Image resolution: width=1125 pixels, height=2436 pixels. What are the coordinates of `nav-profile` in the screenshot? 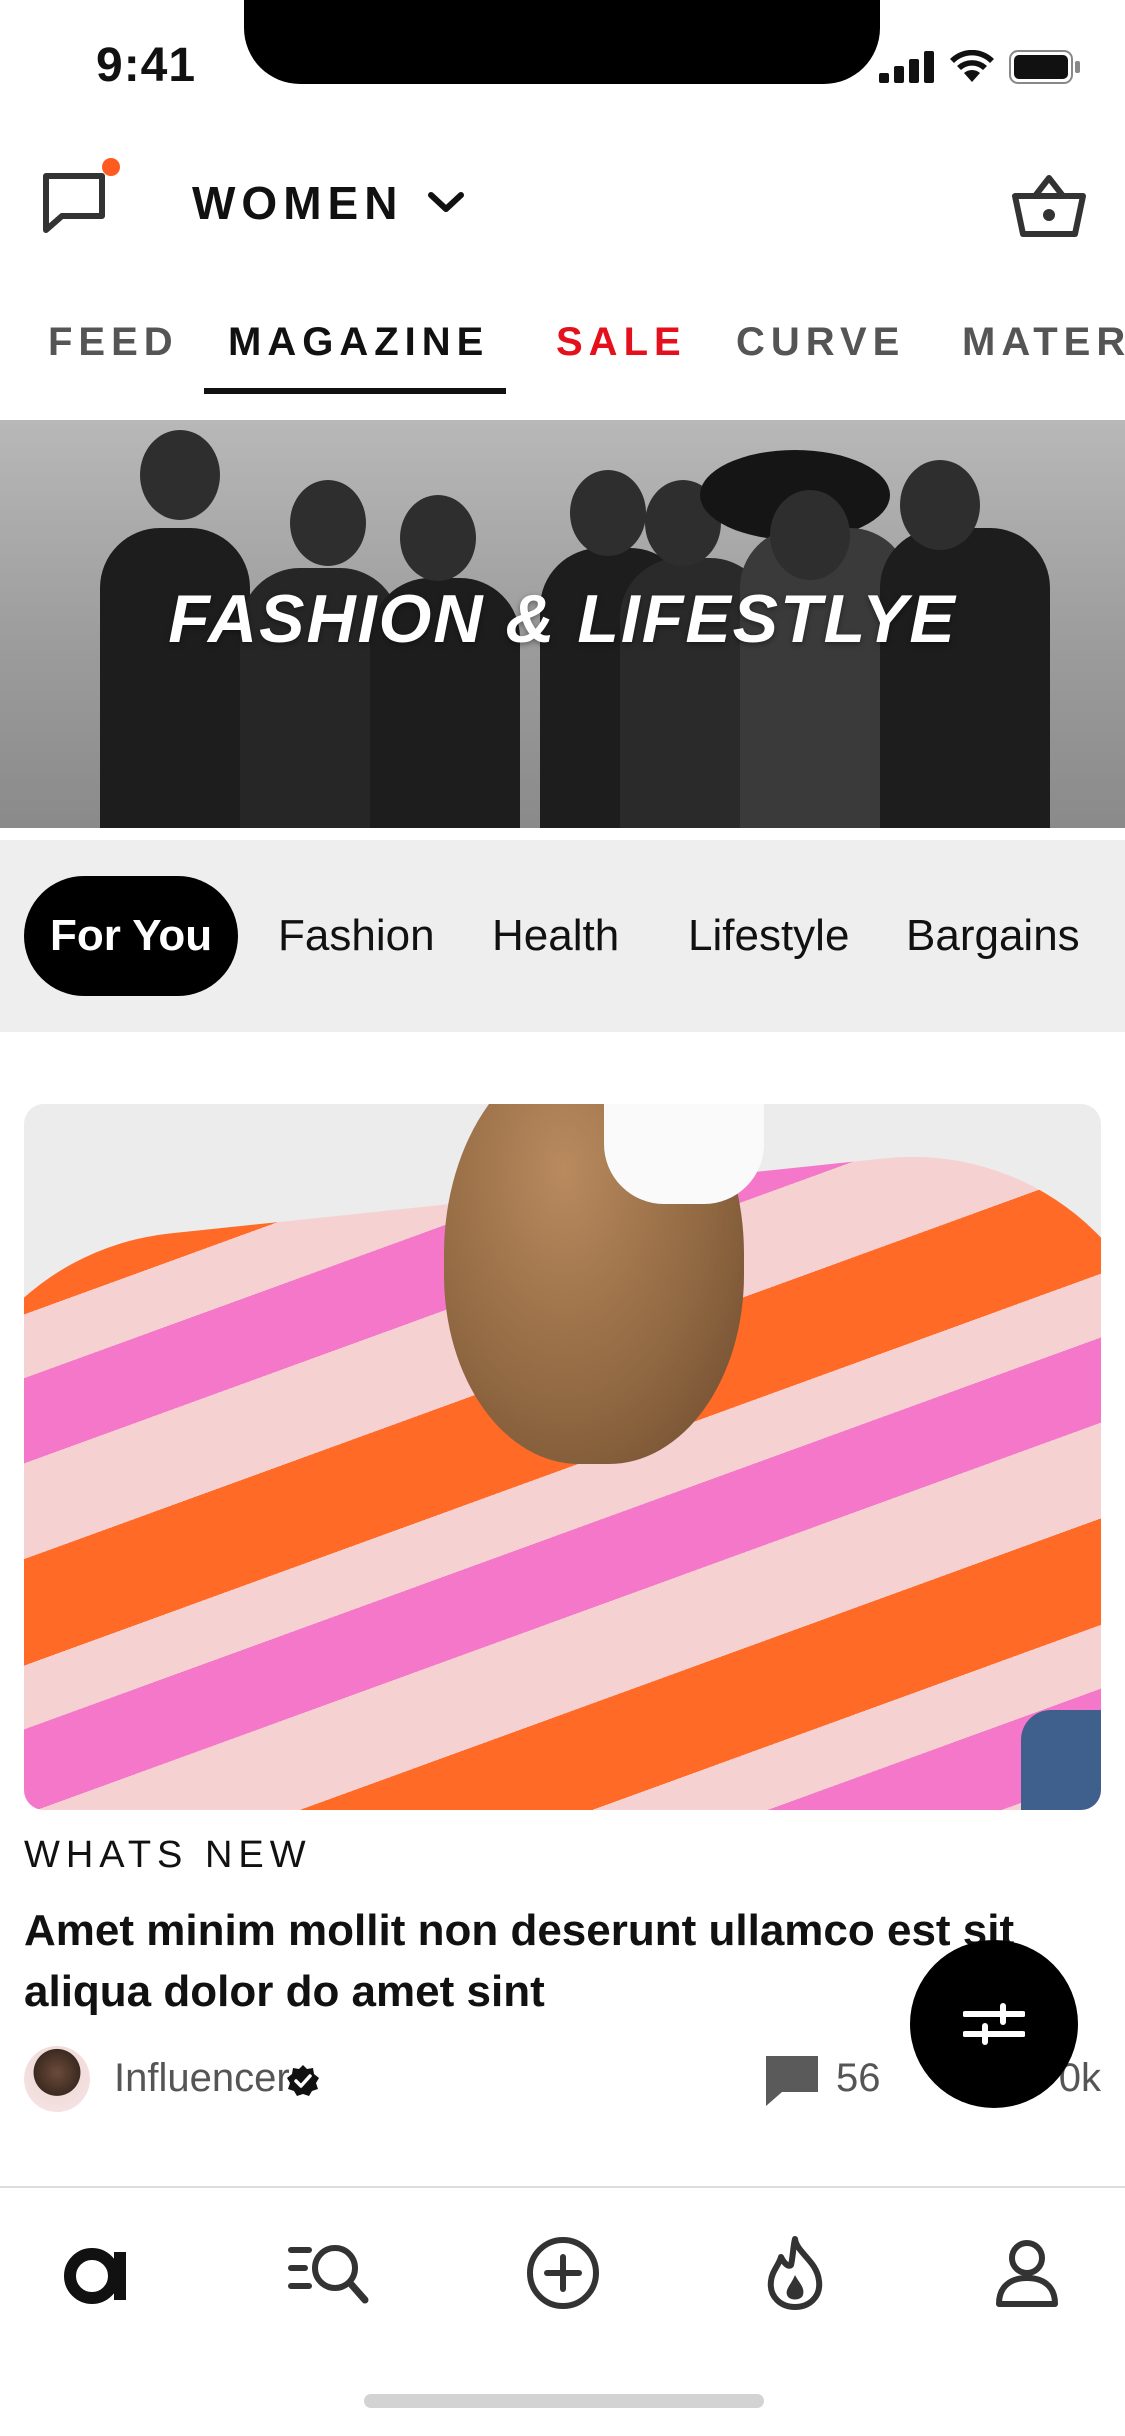 It's located at (1027, 2273).